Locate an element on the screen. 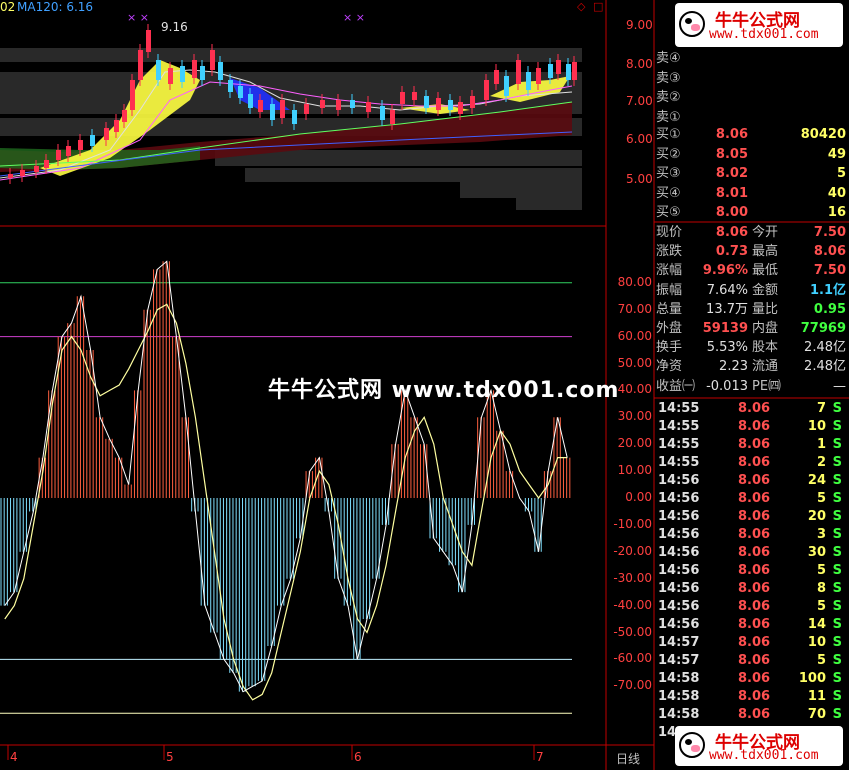 This screenshot has width=849, height=770. tick-row: 14:56 8.06 30 S is located at coordinates (752, 553).